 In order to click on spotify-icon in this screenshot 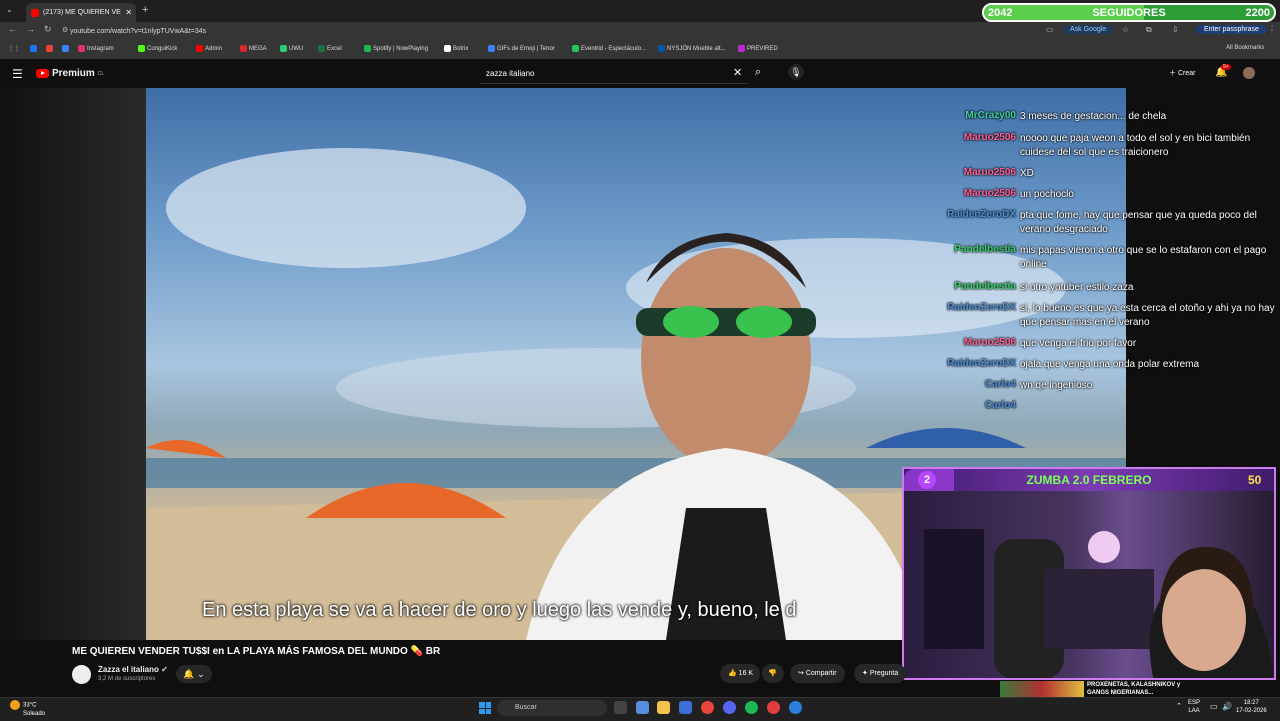, I will do `click(751, 707)`.